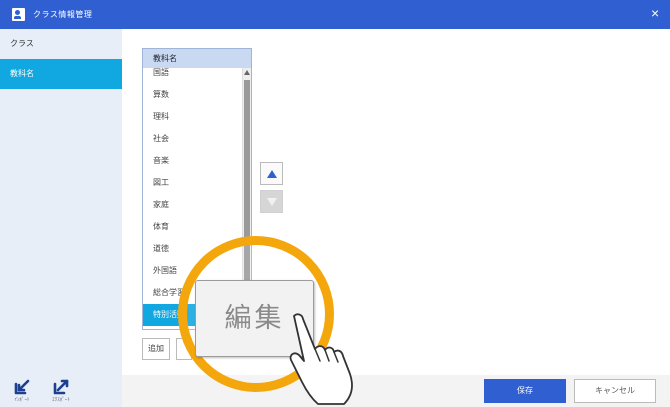 The width and height of the screenshot is (670, 407). What do you see at coordinates (615, 391) in the screenshot?
I see `cancel-button: キャンセル` at bounding box center [615, 391].